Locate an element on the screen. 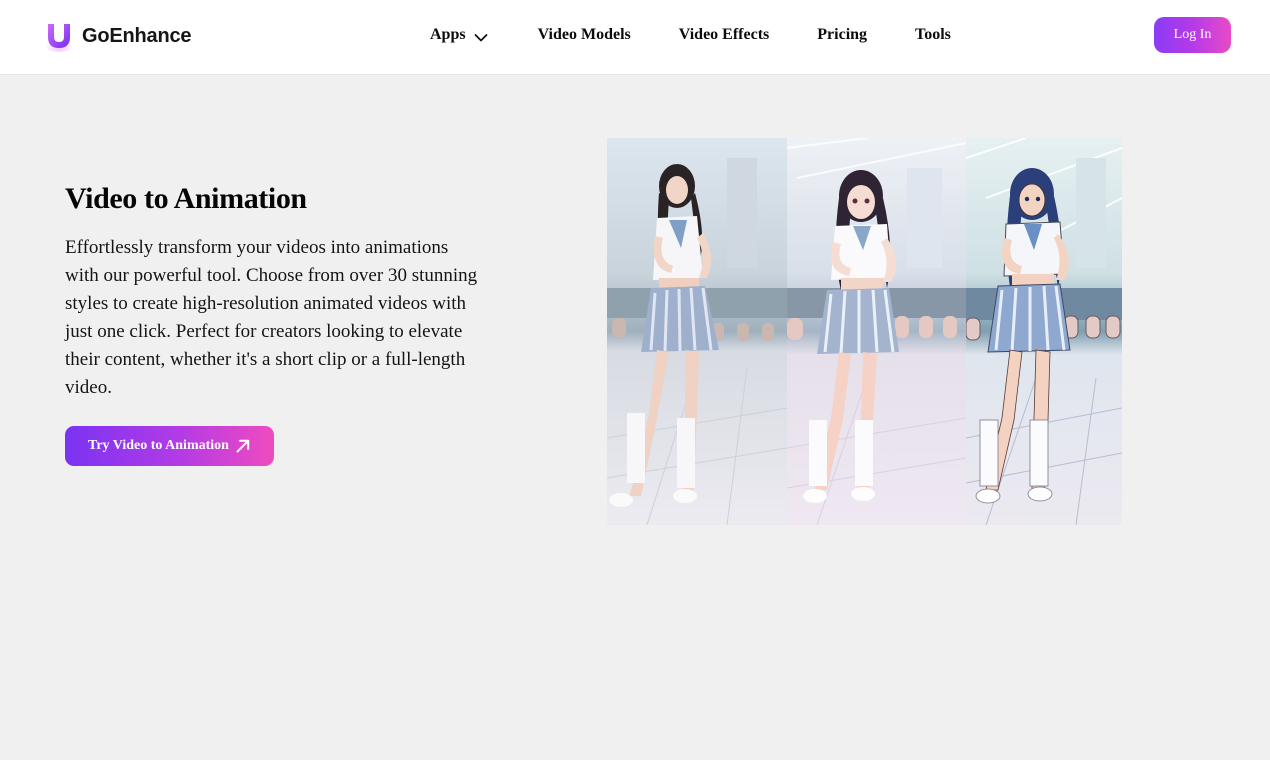  original-video-frame is located at coordinates (697, 331).